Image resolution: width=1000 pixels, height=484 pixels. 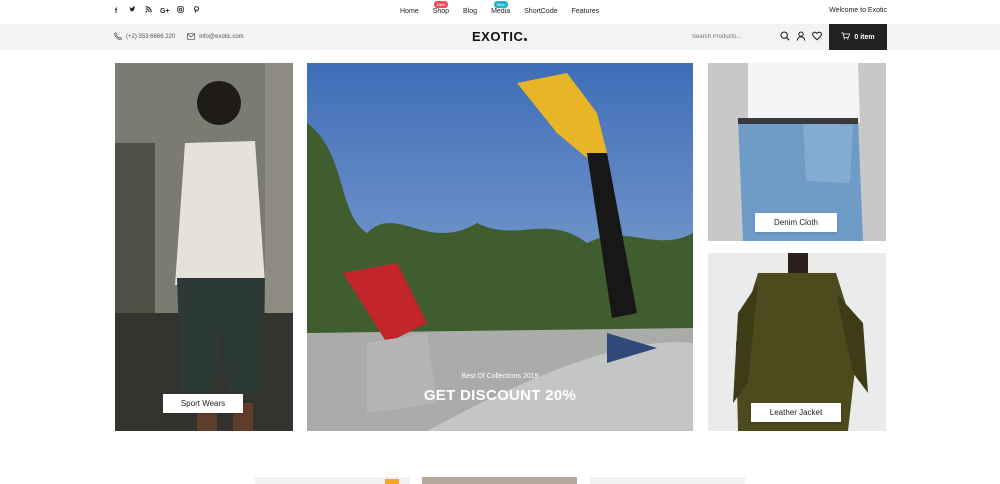 What do you see at coordinates (132, 11) in the screenshot?
I see `twitter-icon` at bounding box center [132, 11].